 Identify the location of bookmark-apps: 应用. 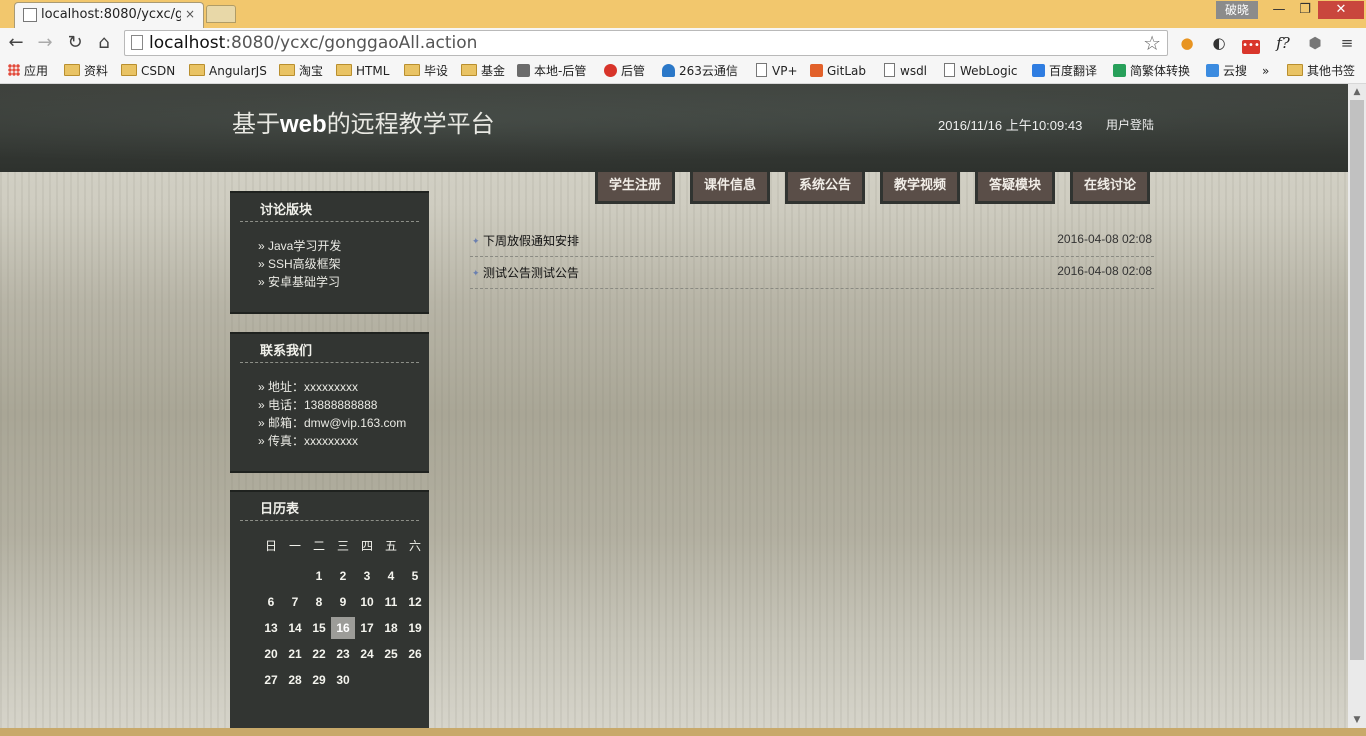
(28, 71).